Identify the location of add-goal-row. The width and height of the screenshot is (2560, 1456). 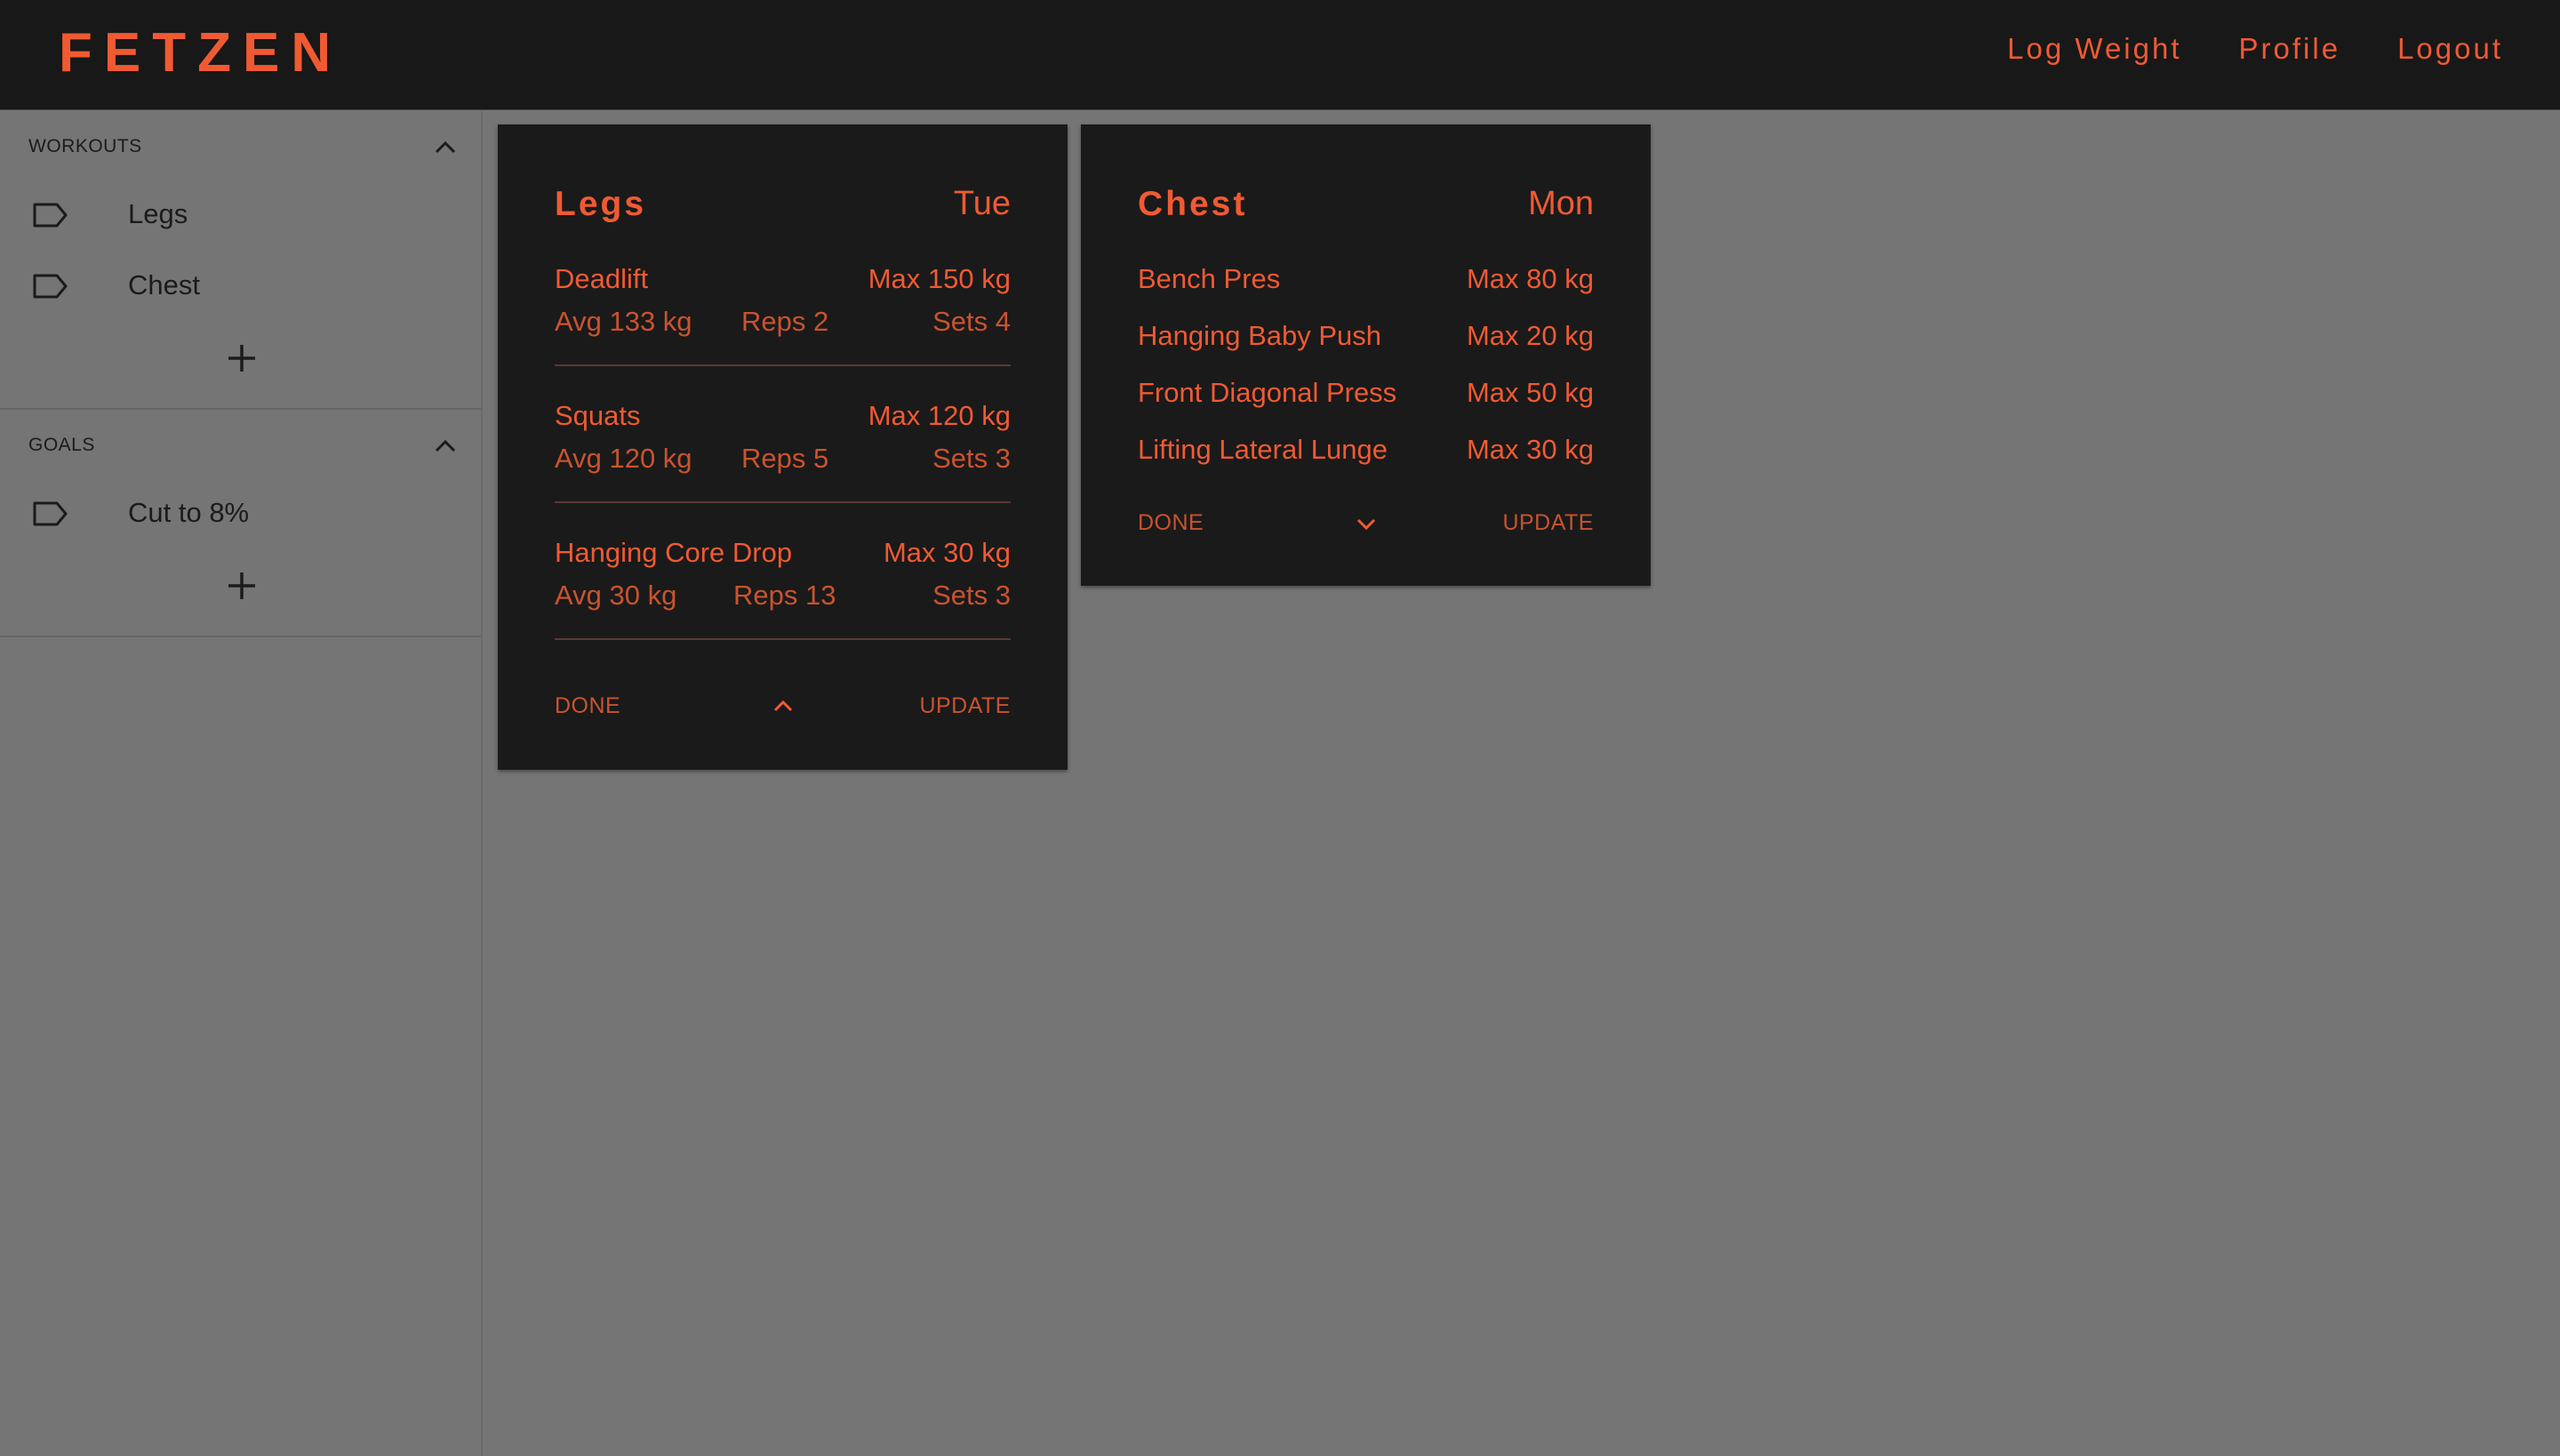
(240, 593).